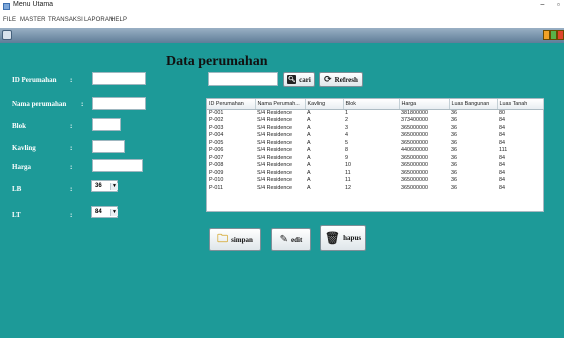 Image resolution: width=564 pixels, height=338 pixels. I want to click on id-perumahan-input, so click(119, 78).